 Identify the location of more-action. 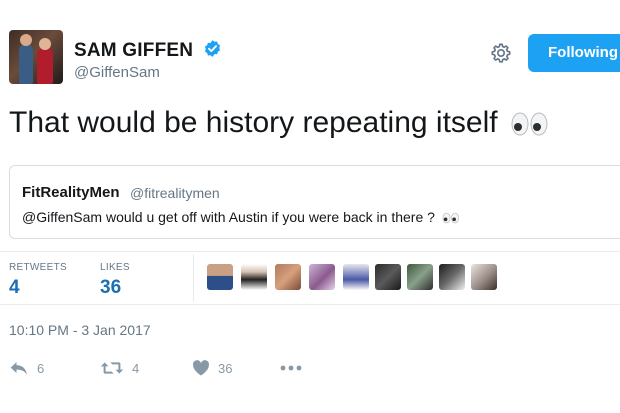
(291, 368).